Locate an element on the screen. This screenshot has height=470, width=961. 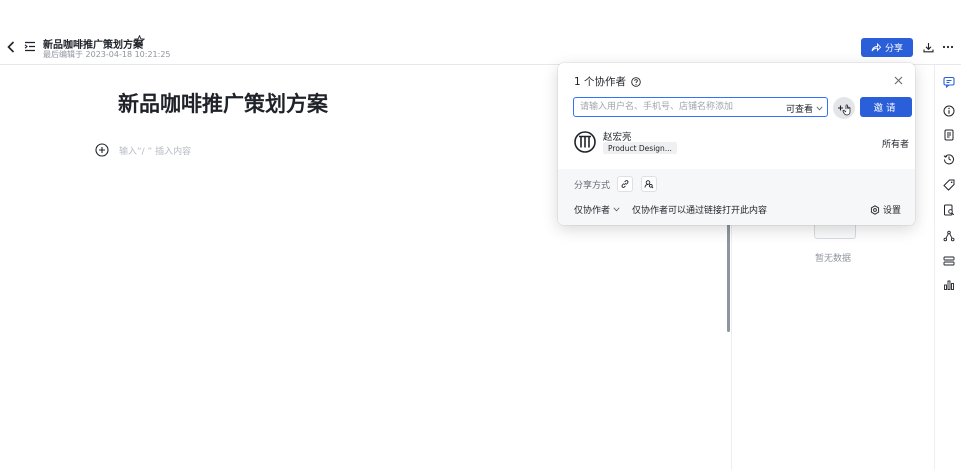
help-icon is located at coordinates (636, 81).